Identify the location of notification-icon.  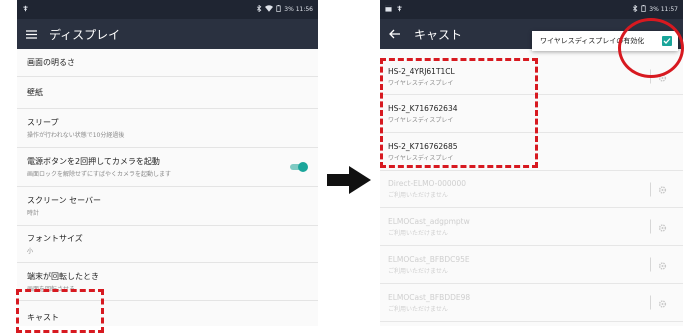
(388, 9).